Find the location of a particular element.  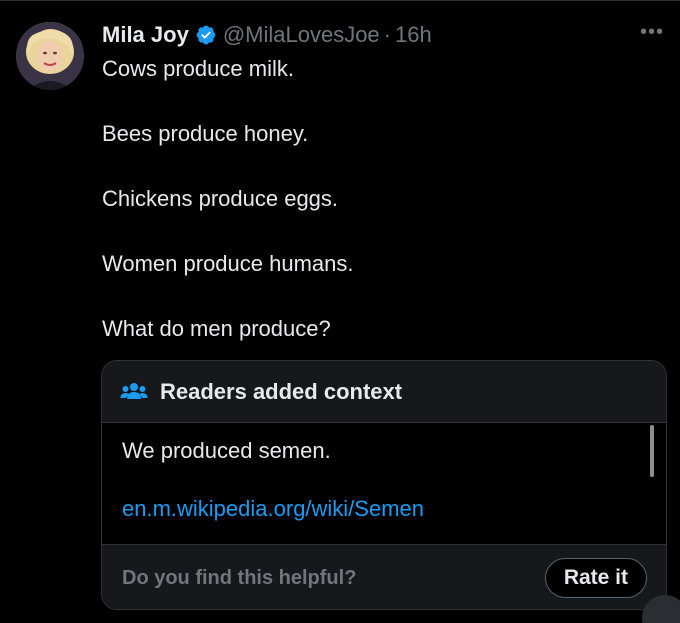

helpful-prompt: Do you find this helpful? is located at coordinates (239, 577).